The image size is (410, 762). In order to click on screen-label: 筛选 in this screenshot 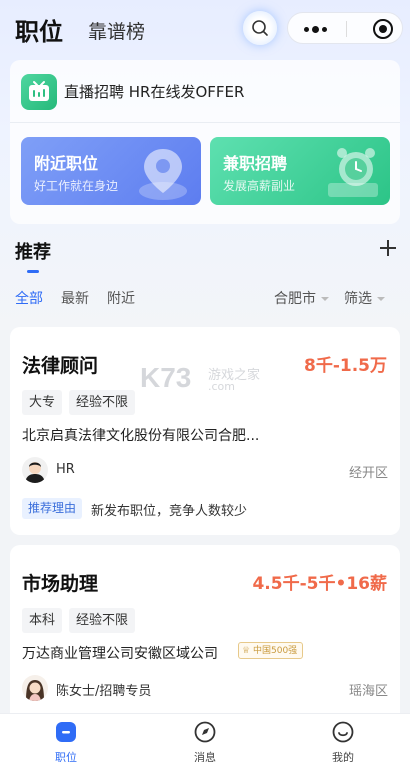, I will do `click(358, 299)`.